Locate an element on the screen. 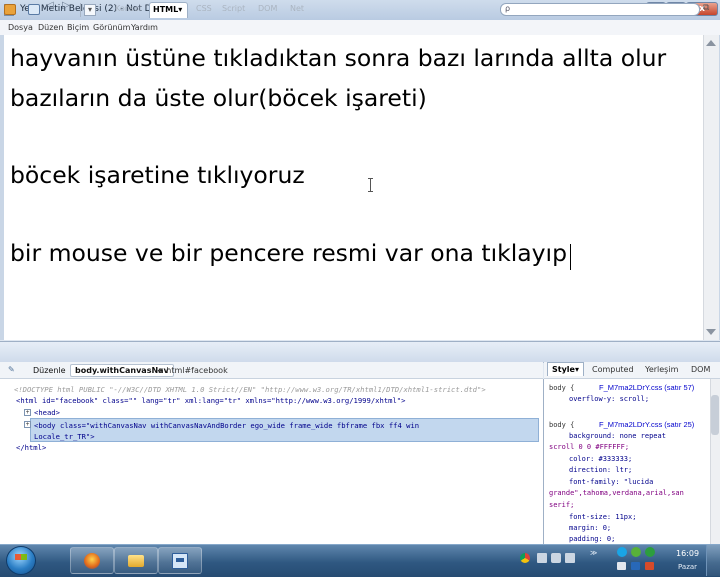 Image resolution: width=720 pixels, height=577 pixels. tab-side-dom: DOM is located at coordinates (700, 369).